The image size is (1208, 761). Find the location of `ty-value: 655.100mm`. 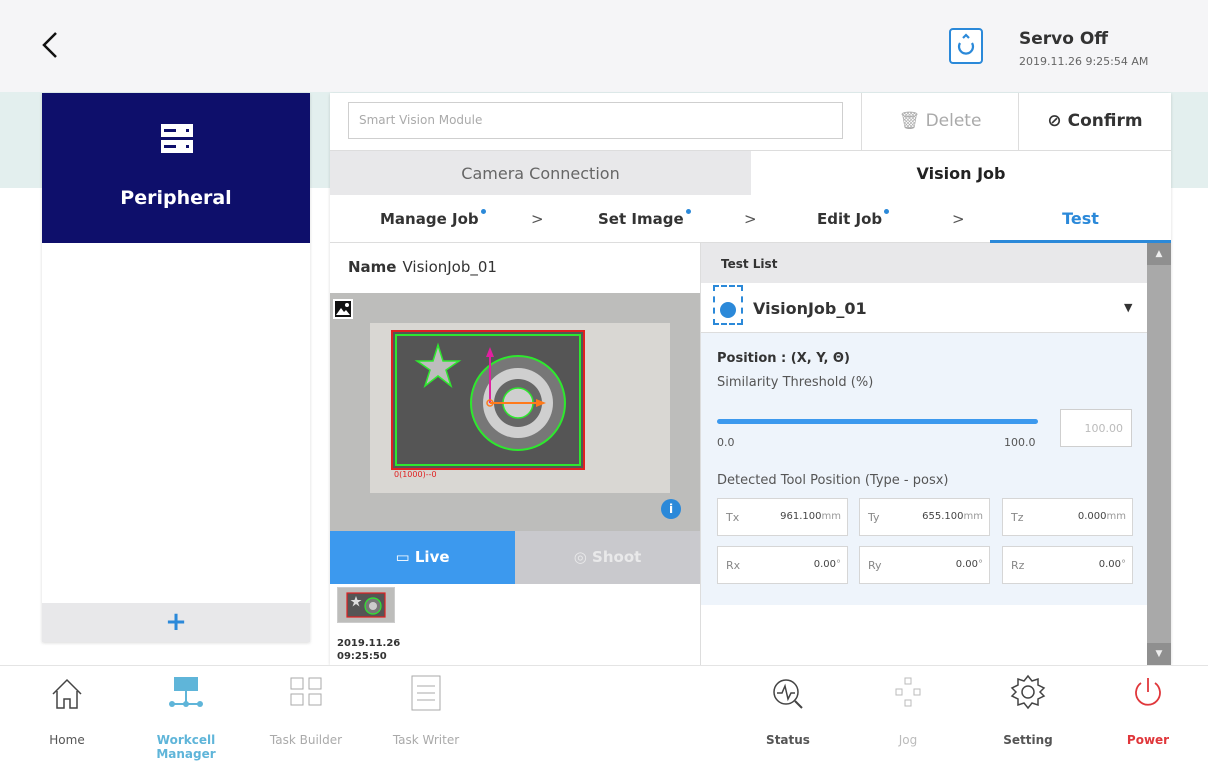

ty-value: 655.100mm is located at coordinates (952, 516).